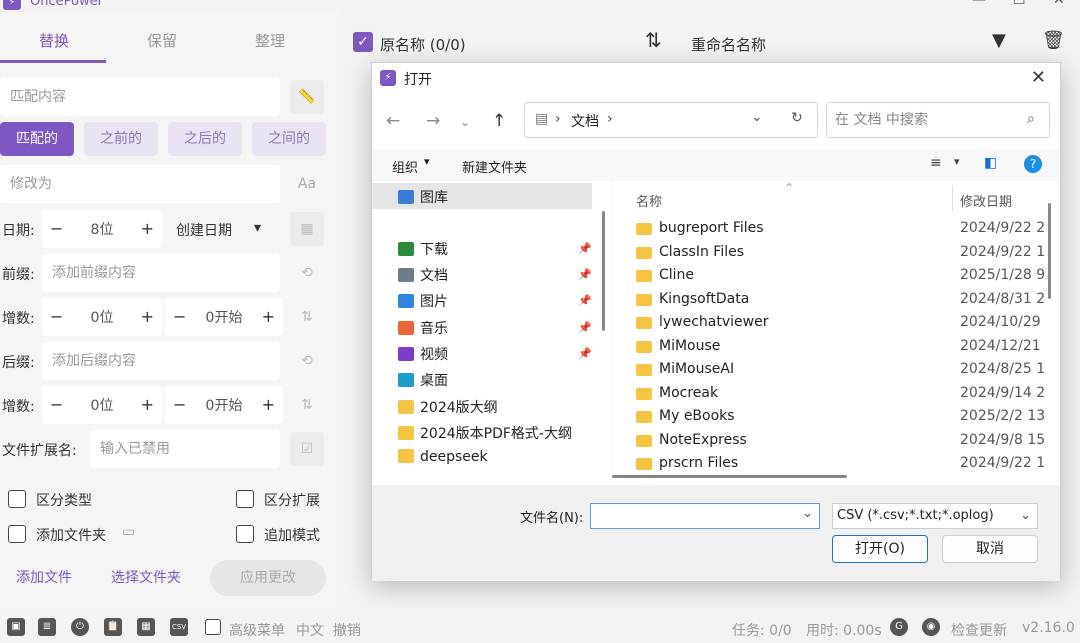 The width and height of the screenshot is (1080, 643). What do you see at coordinates (938, 120) in the screenshot?
I see `search-input: 在 文档 中搜索` at bounding box center [938, 120].